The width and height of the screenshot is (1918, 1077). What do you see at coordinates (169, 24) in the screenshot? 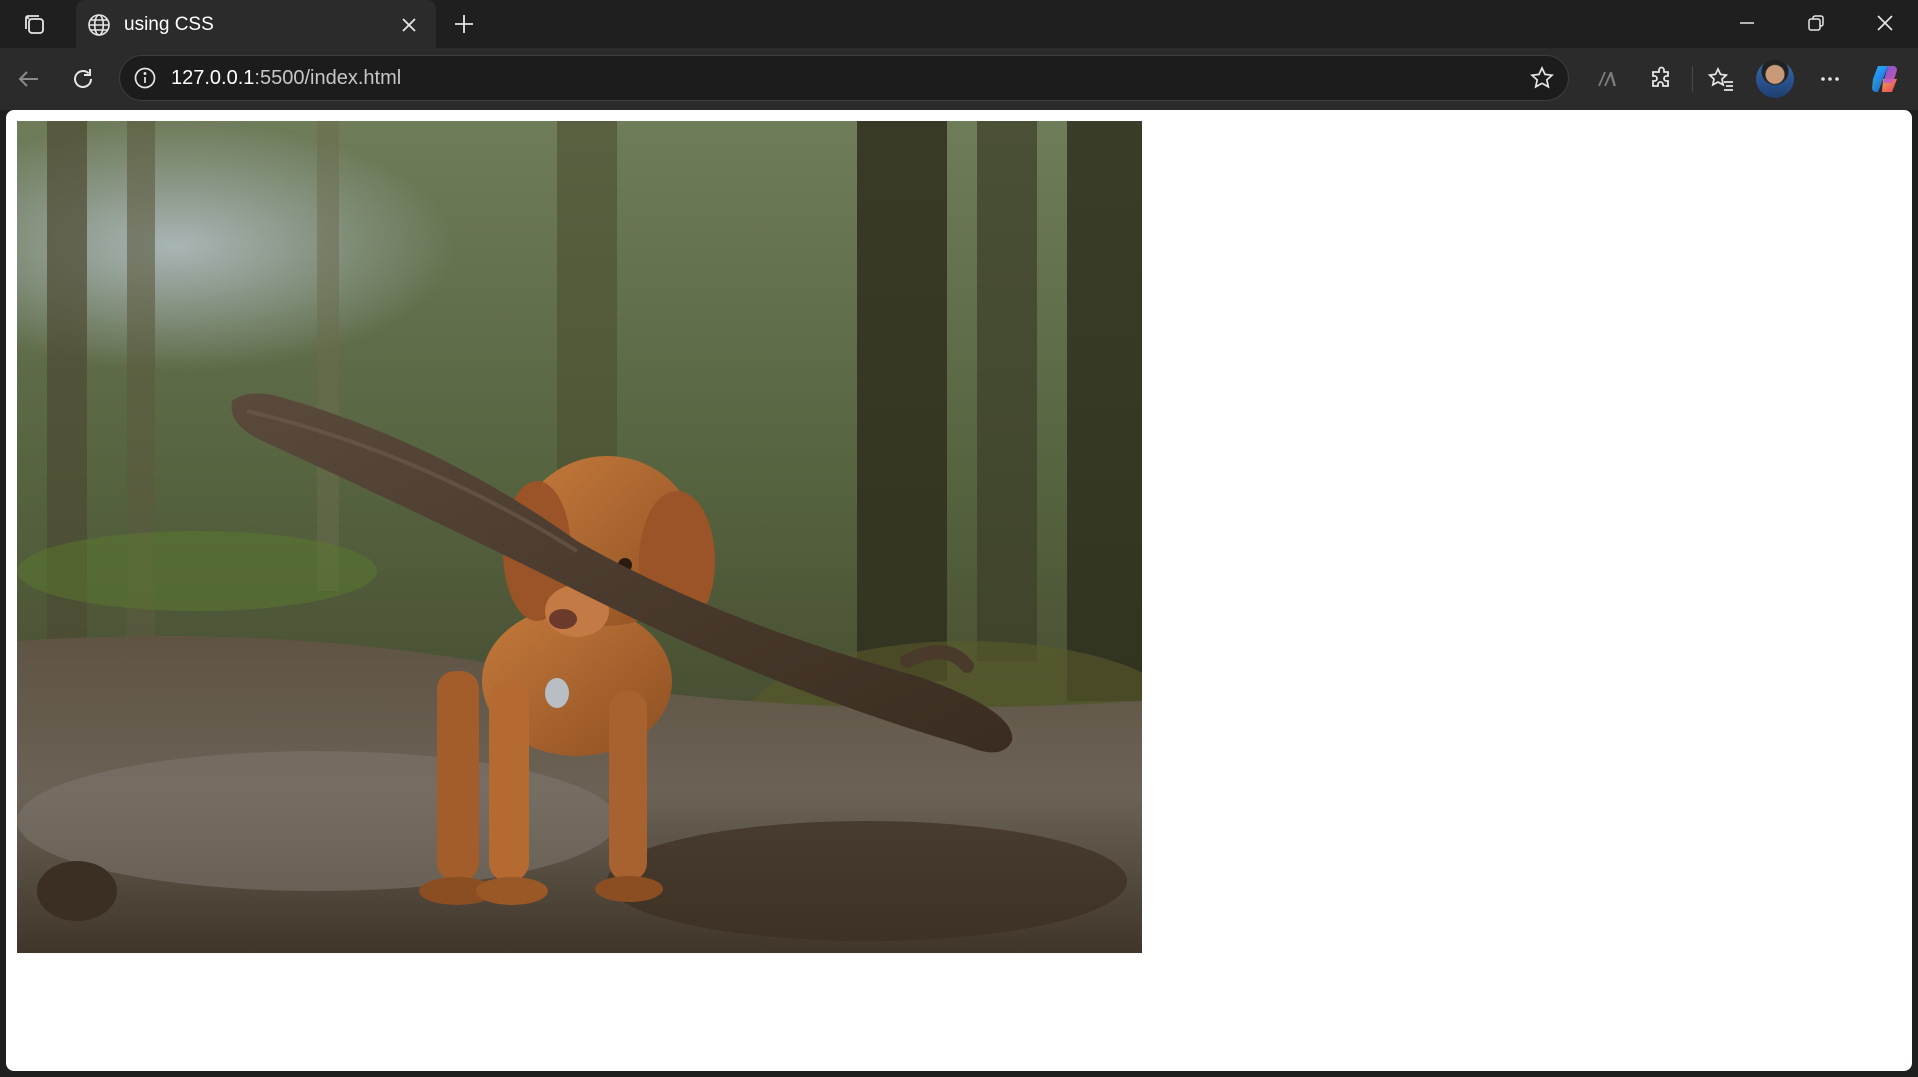
I see `tab-title: using CSS` at bounding box center [169, 24].